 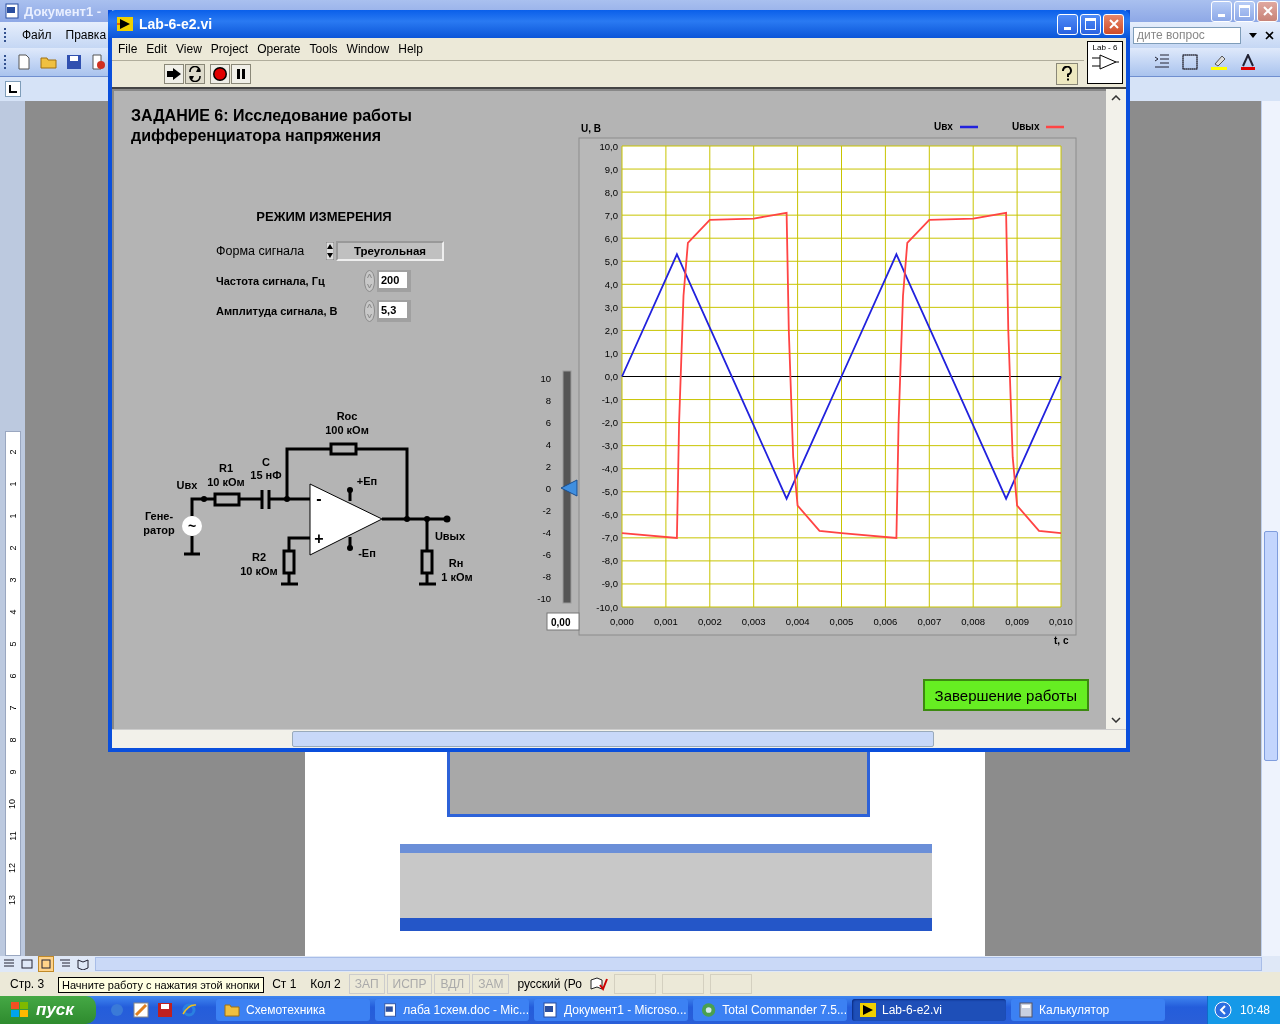 What do you see at coordinates (1222, 1010) in the screenshot?
I see `chevron-left-icon` at bounding box center [1222, 1010].